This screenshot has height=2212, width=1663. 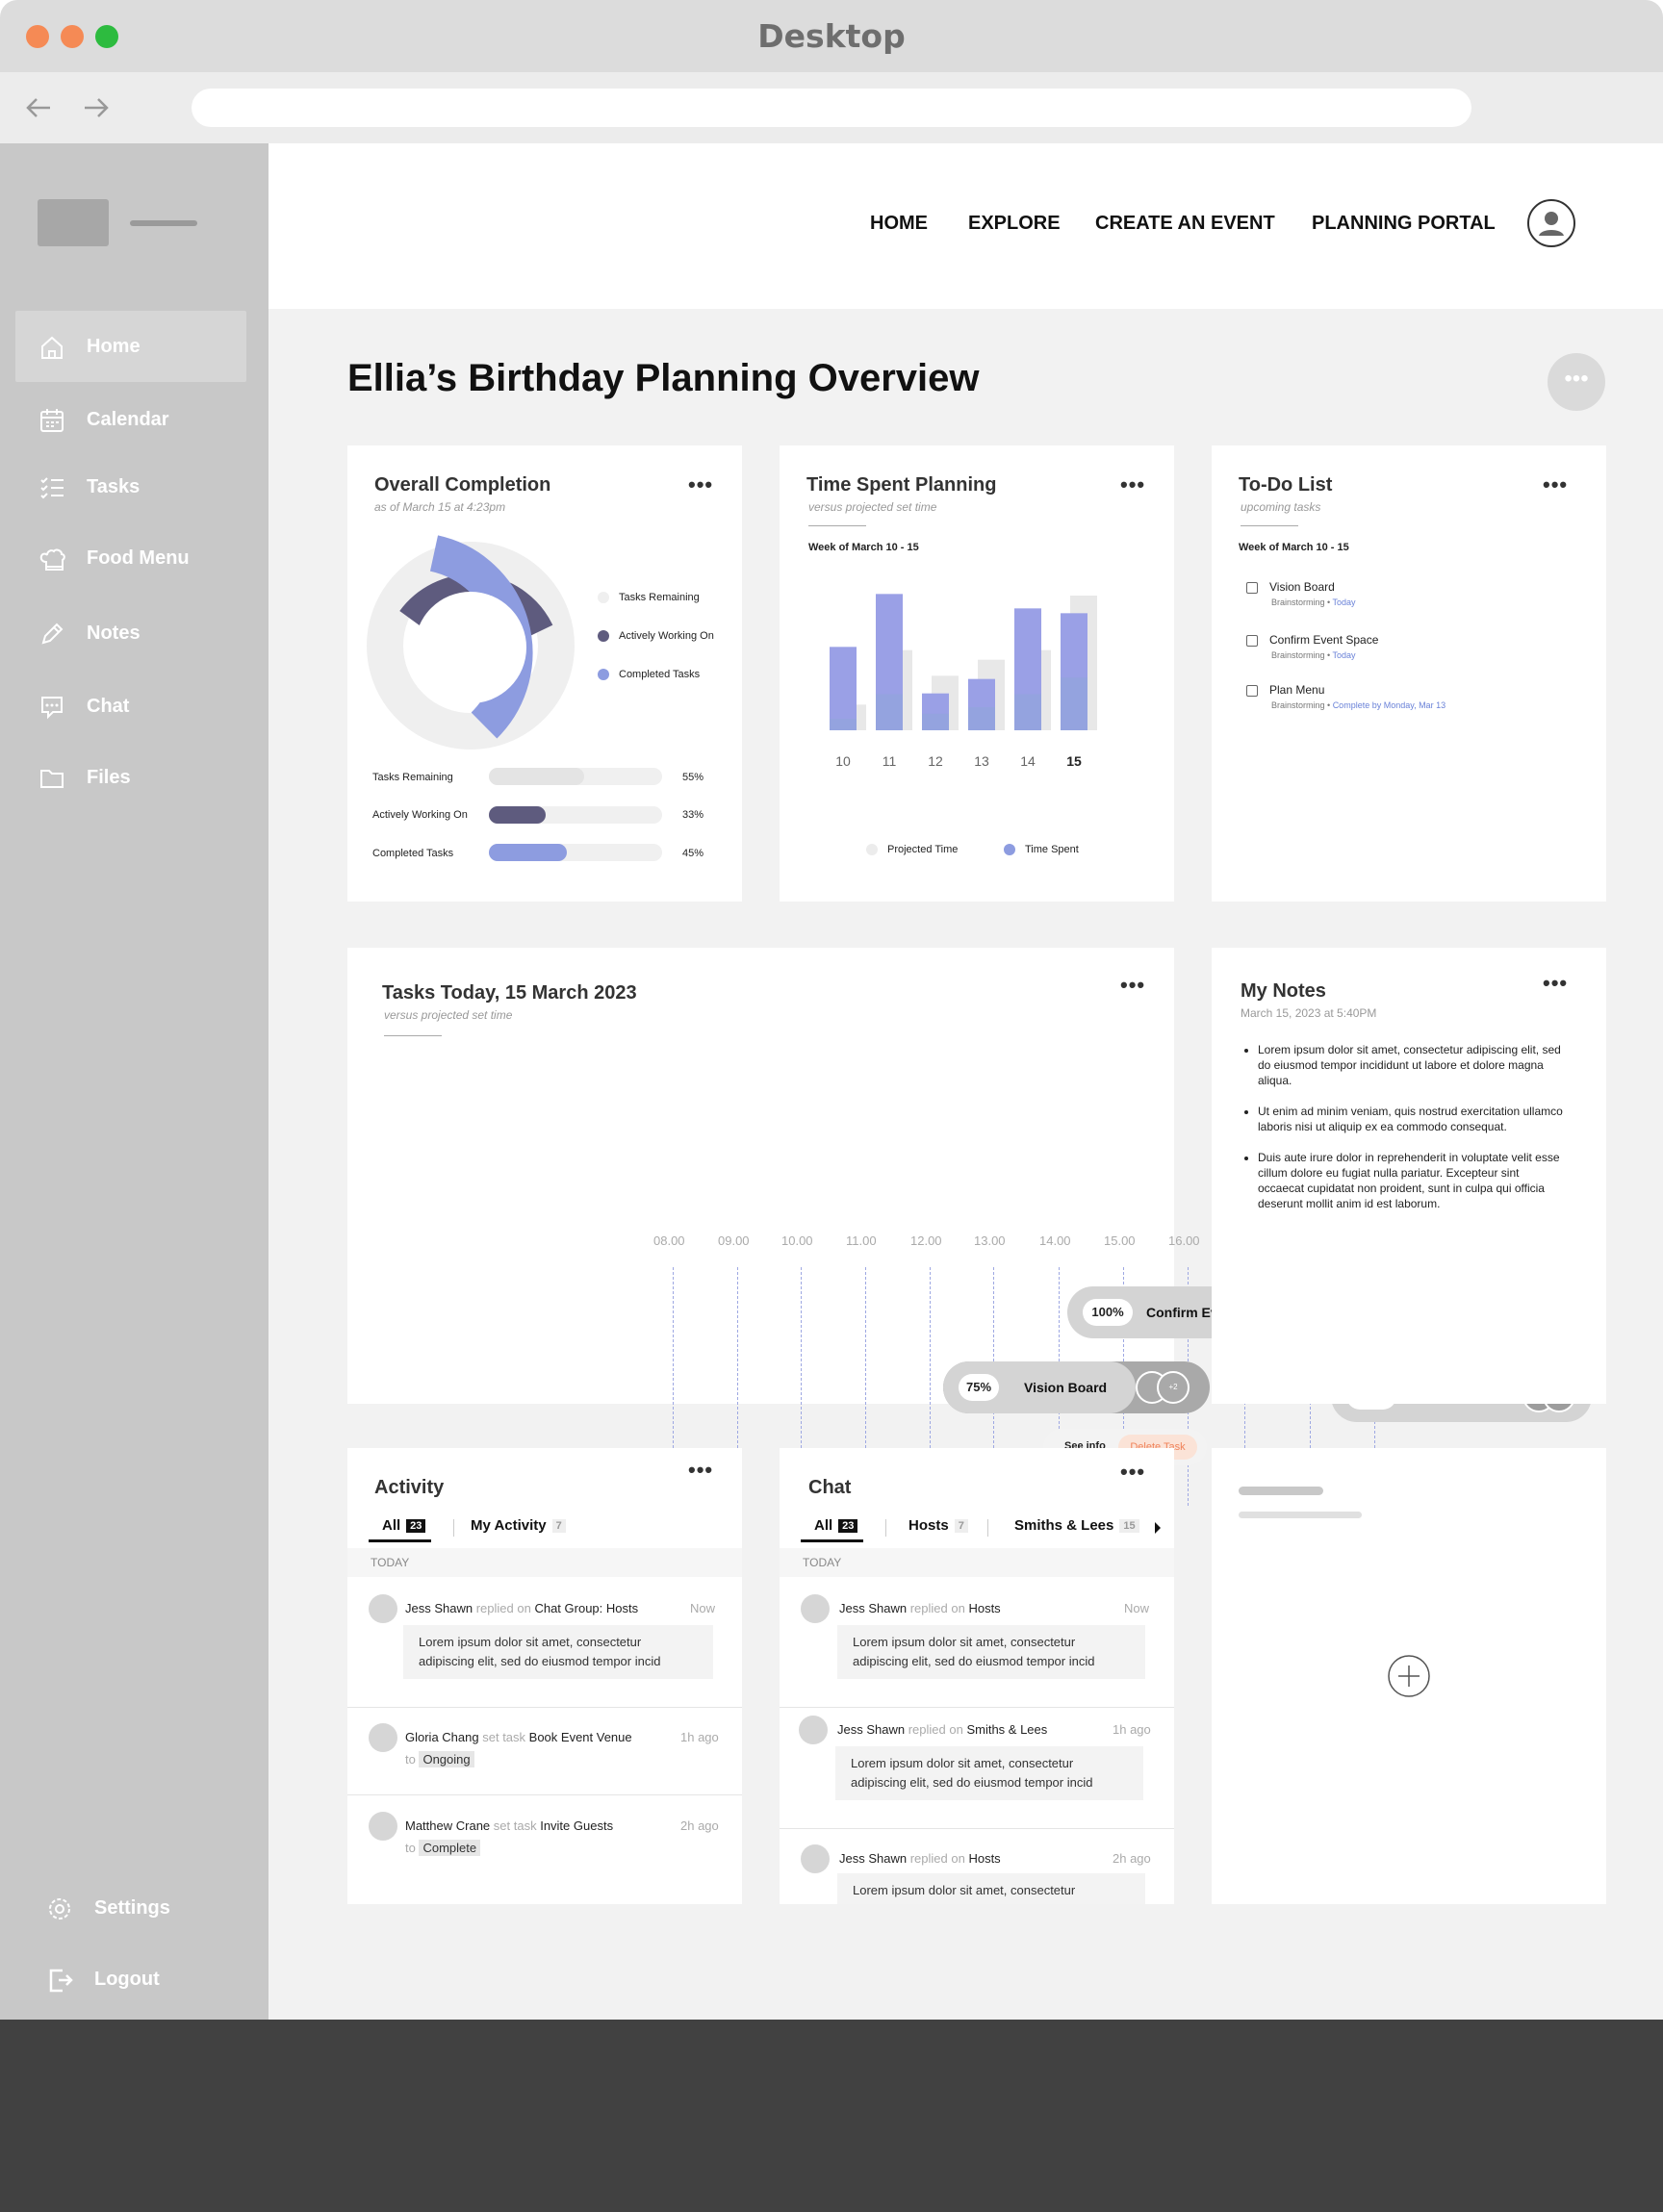 I want to click on add-widget-card, so click(x=1409, y=1676).